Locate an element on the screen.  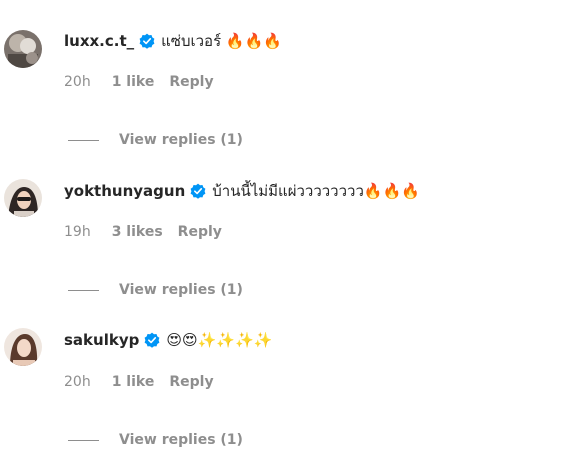
comment-meta: 19h 3 likes Reply is located at coordinates (143, 232).